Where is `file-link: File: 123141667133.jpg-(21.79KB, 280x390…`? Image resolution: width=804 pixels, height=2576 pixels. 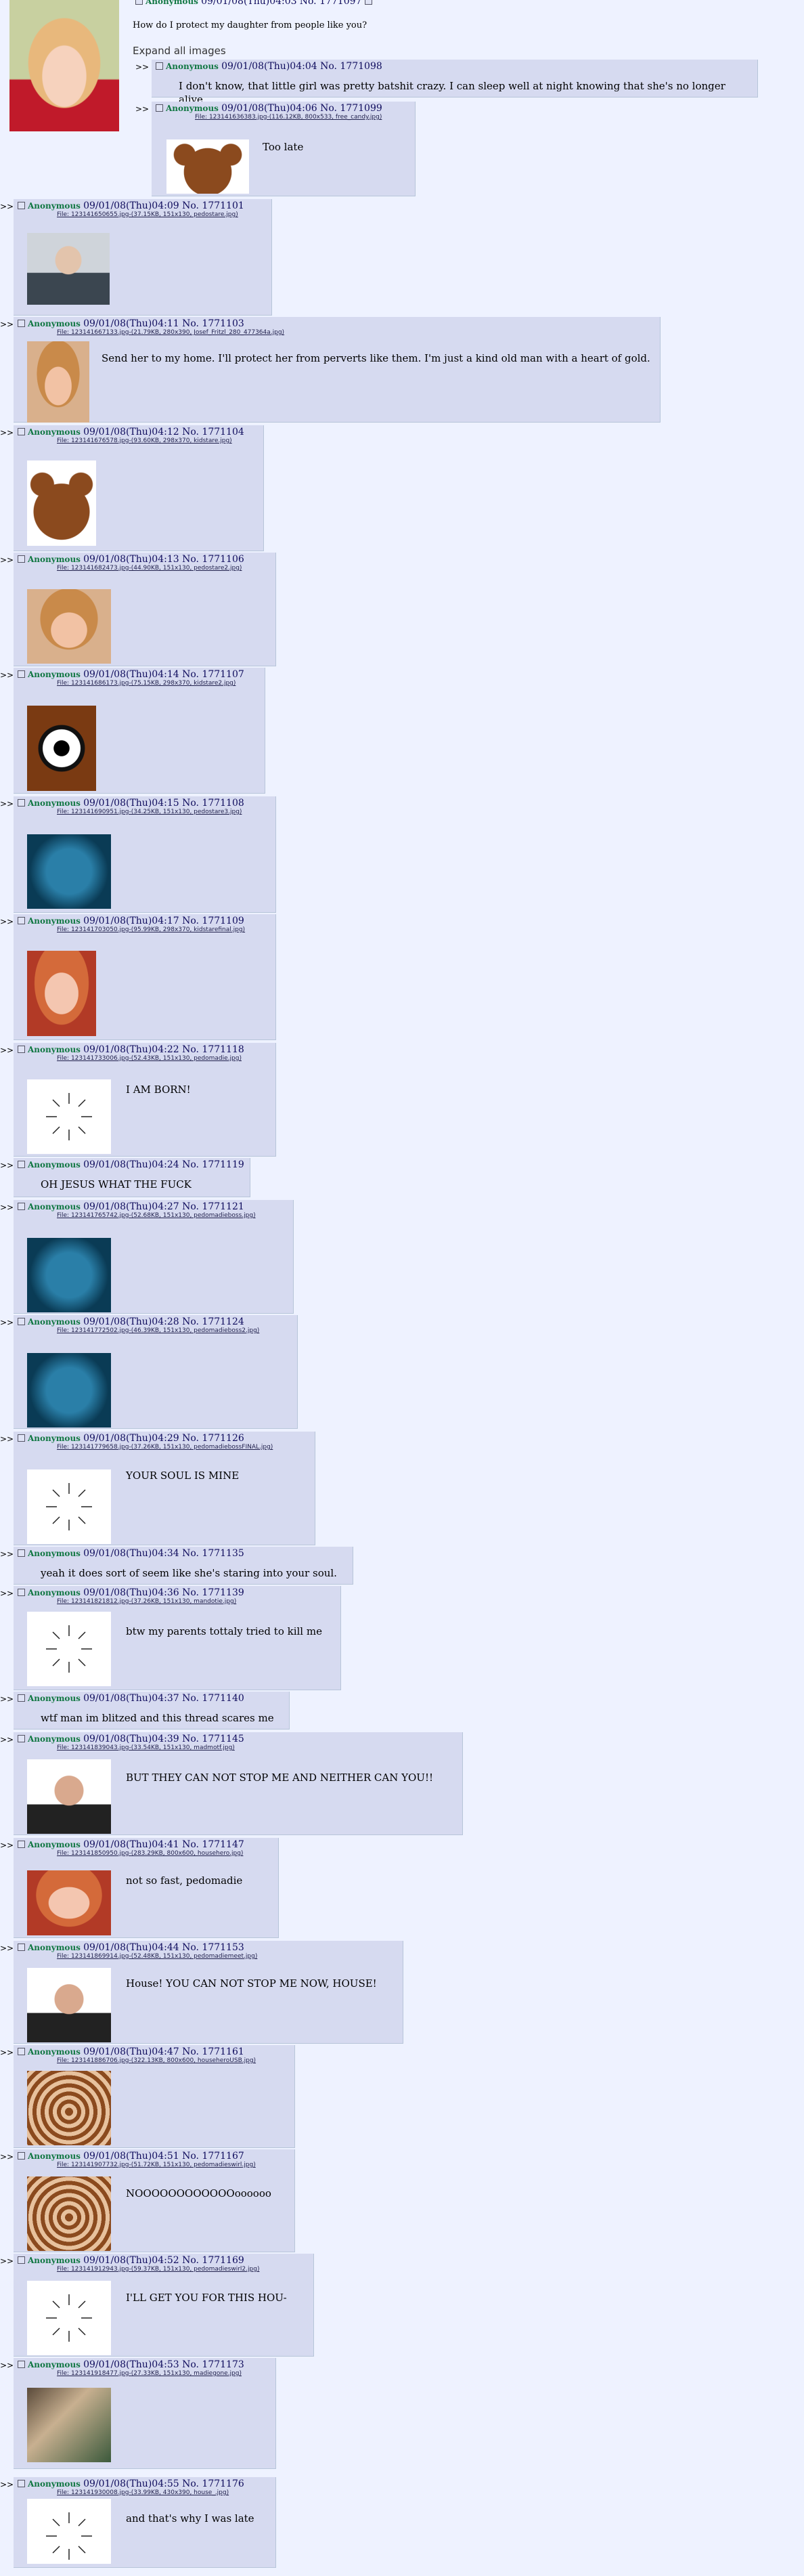 file-link: File: 123141667133.jpg-(21.79KB, 280x390… is located at coordinates (356, 332).